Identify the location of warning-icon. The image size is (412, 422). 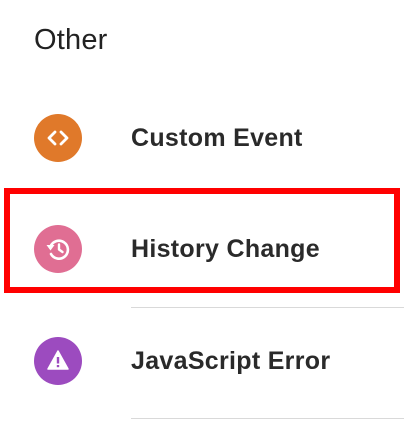
(58, 361).